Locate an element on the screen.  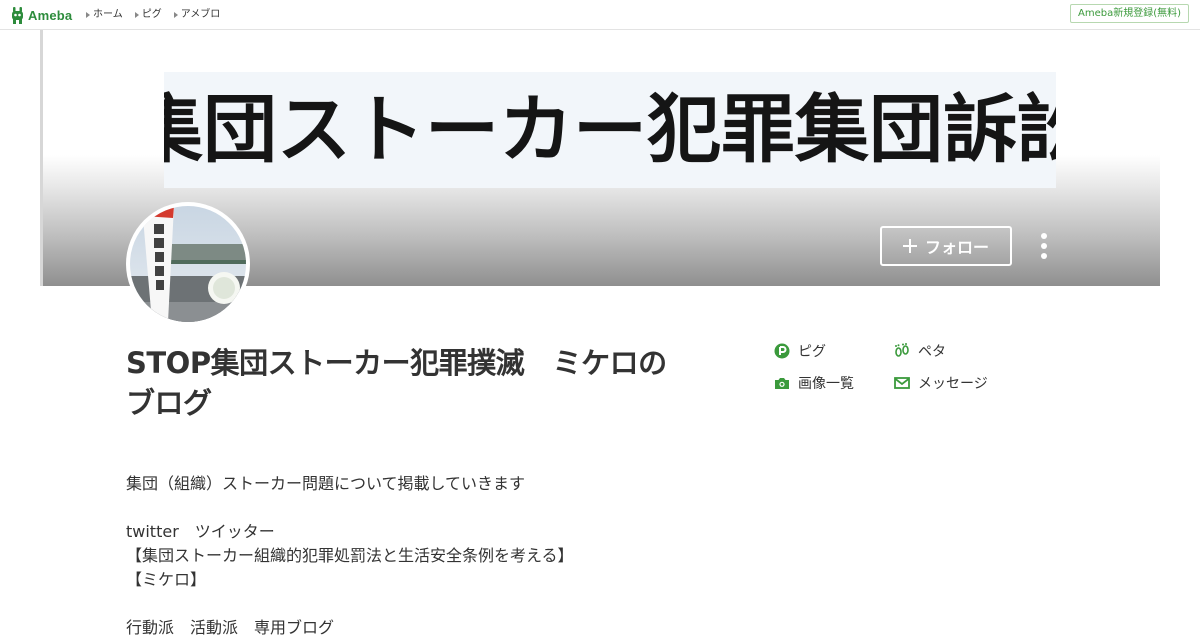
link-message-label: メッセージ is located at coordinates (953, 384).